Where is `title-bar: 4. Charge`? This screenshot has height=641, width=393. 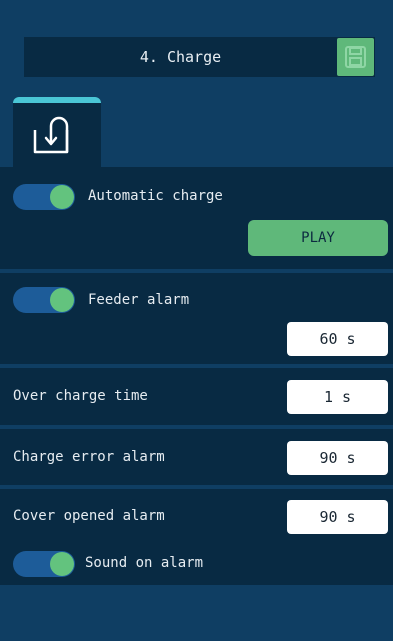 title-bar: 4. Charge is located at coordinates (199, 57).